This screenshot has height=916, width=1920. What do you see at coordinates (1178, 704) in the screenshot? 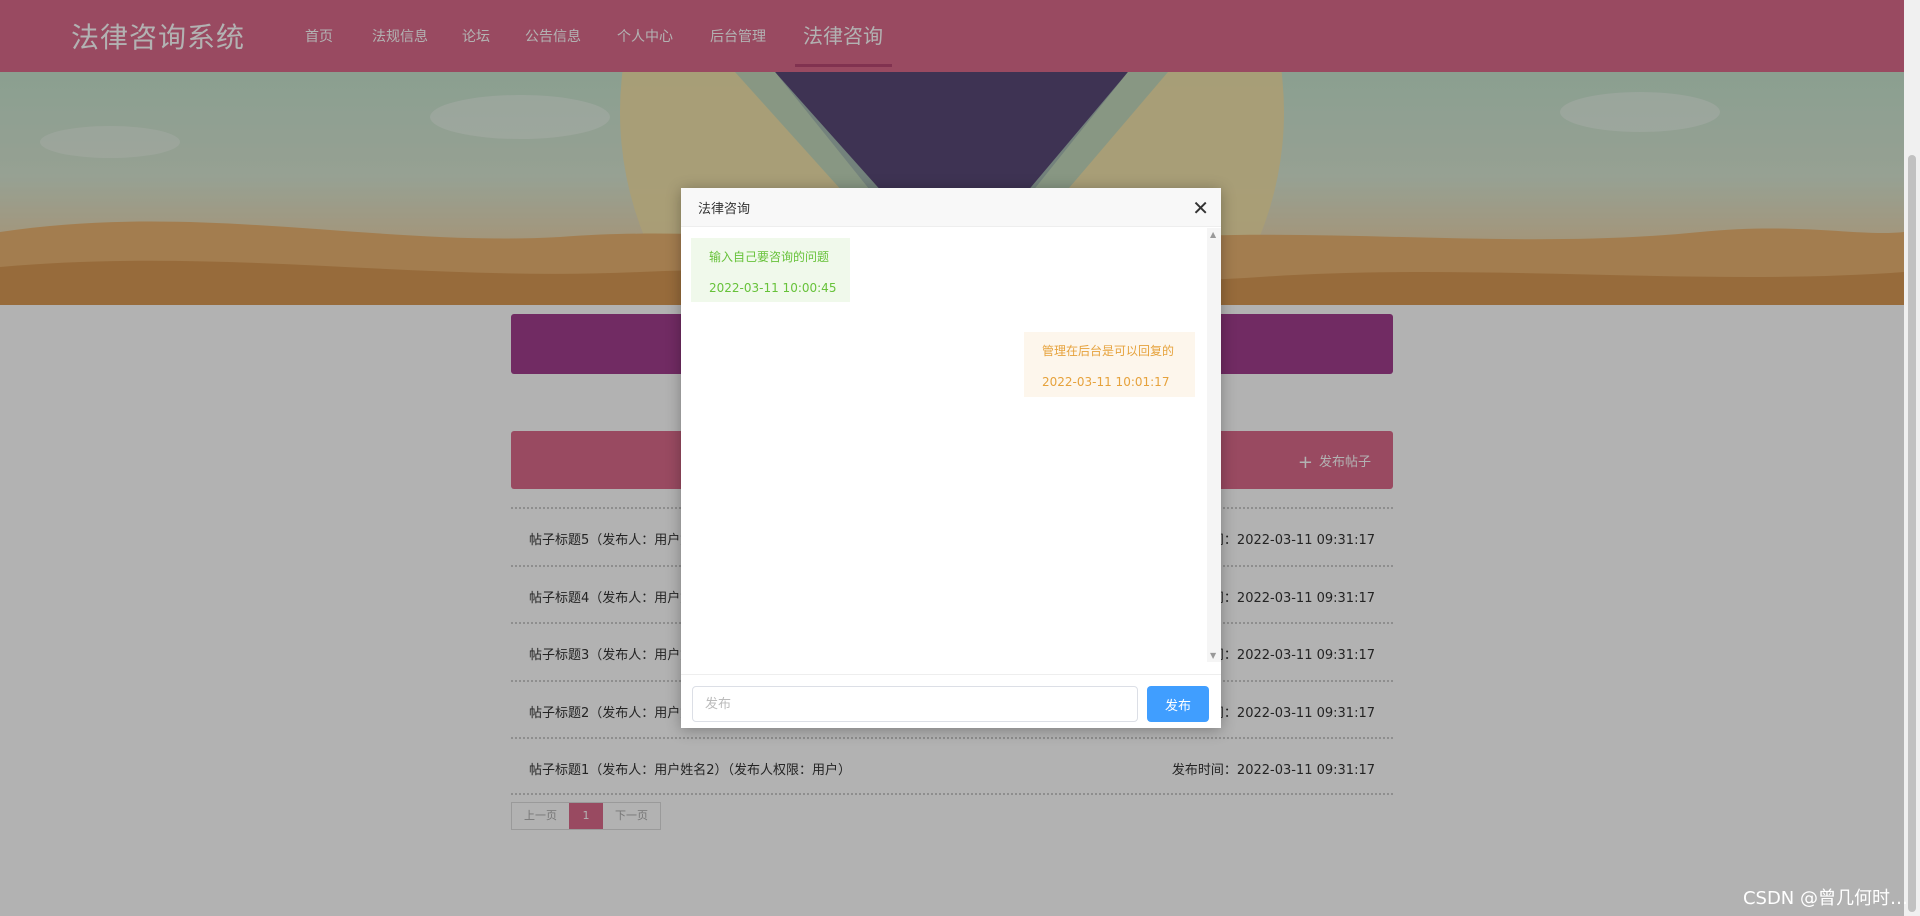
I see `send-button: 发布` at bounding box center [1178, 704].